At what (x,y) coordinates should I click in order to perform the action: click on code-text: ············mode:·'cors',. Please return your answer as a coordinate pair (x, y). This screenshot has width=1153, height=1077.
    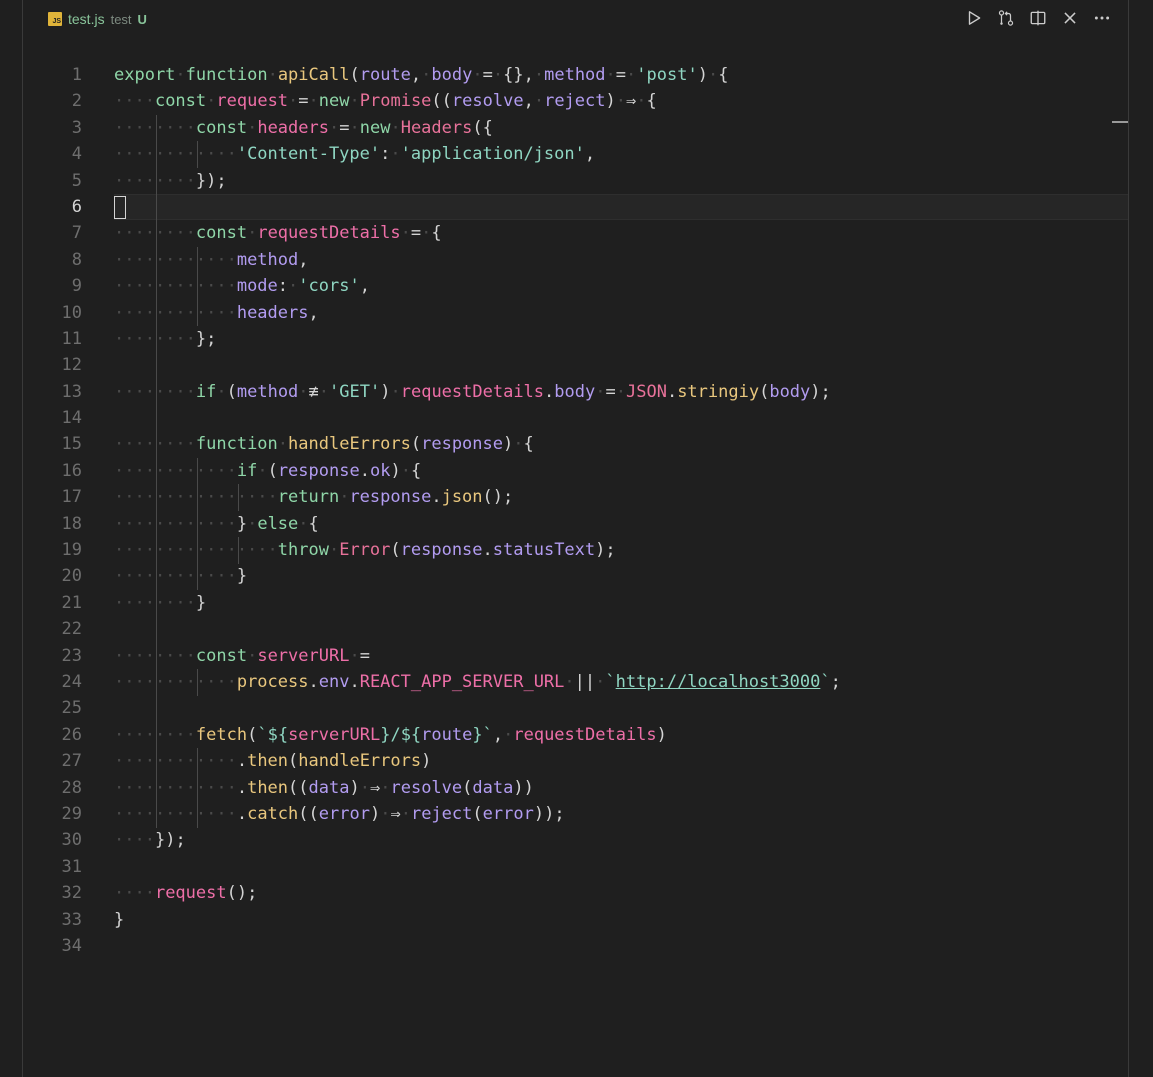
    Looking at the image, I should click on (242, 286).